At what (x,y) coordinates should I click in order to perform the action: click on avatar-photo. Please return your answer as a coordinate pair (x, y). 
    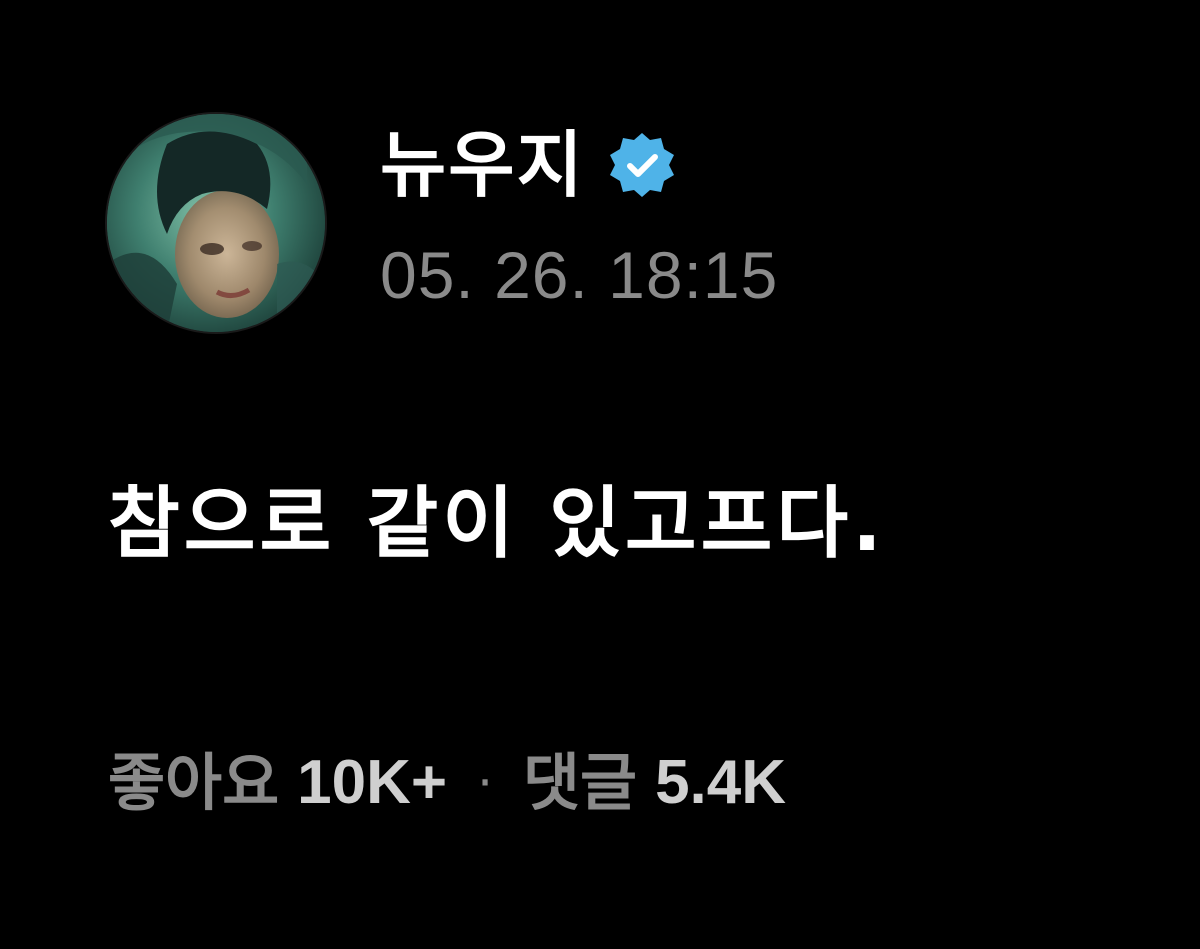
    Looking at the image, I should click on (216, 223).